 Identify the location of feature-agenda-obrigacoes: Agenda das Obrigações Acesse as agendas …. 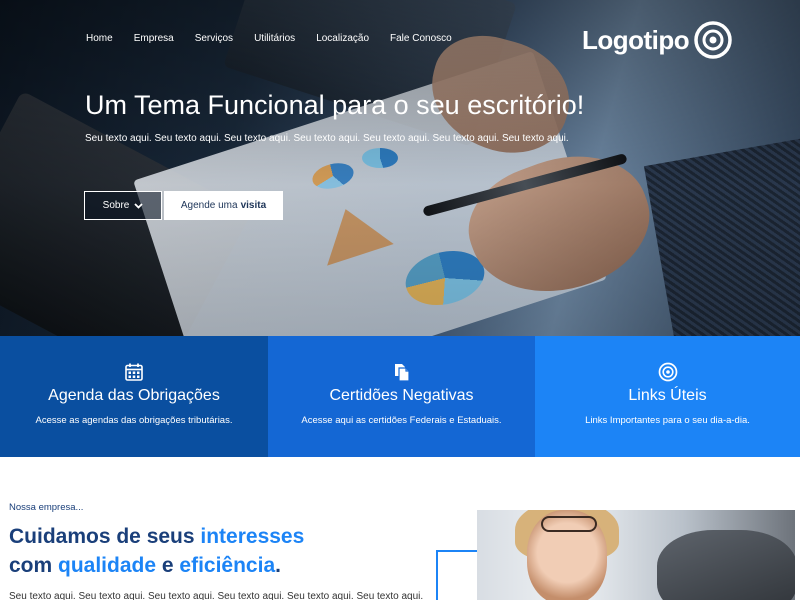
(134, 396).